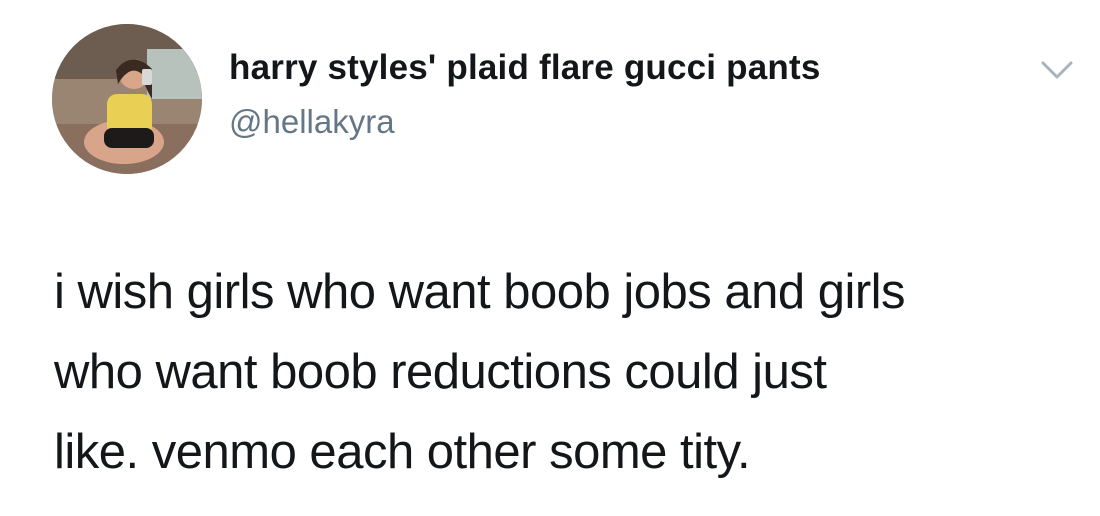  Describe the element at coordinates (525, 68) in the screenshot. I see `author-display-name: harry styles' plaid flare gucci pants` at that location.